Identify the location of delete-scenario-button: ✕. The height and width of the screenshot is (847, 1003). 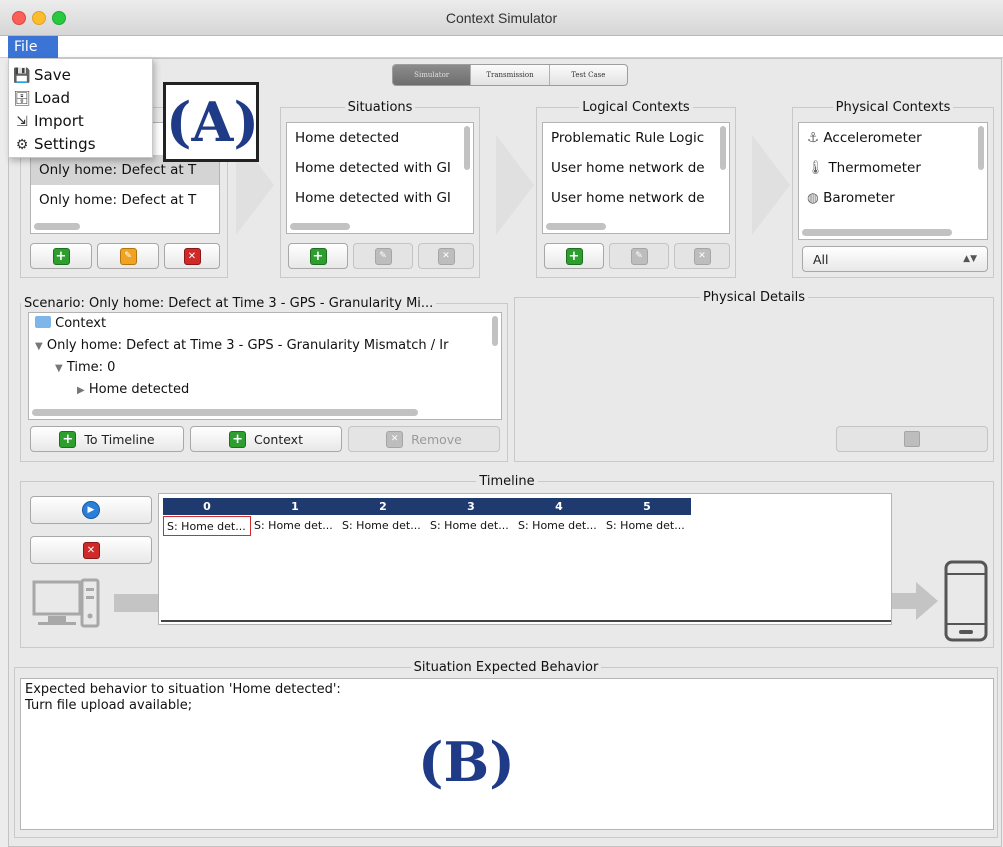
(192, 256).